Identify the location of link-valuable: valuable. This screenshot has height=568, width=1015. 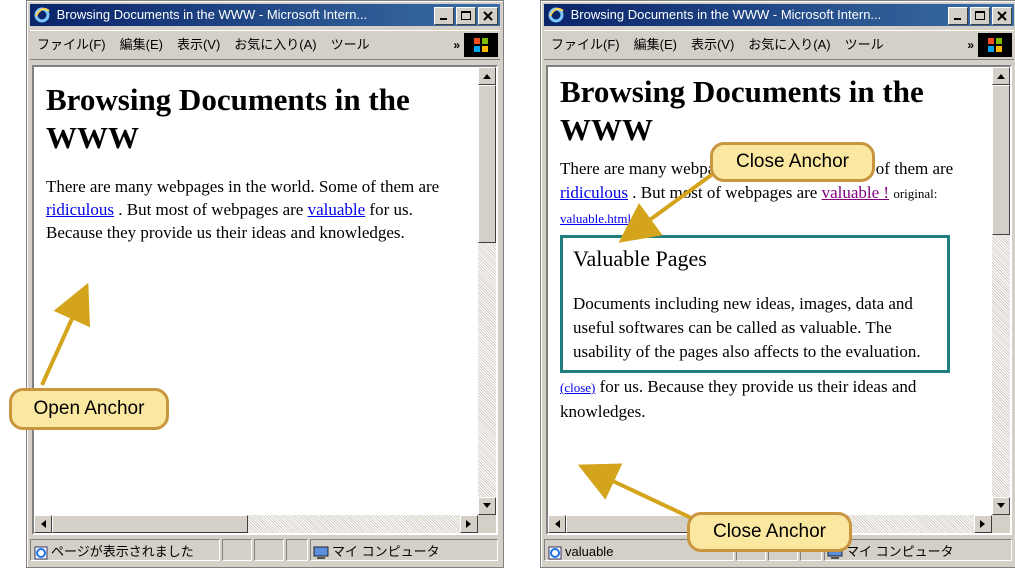
(337, 209).